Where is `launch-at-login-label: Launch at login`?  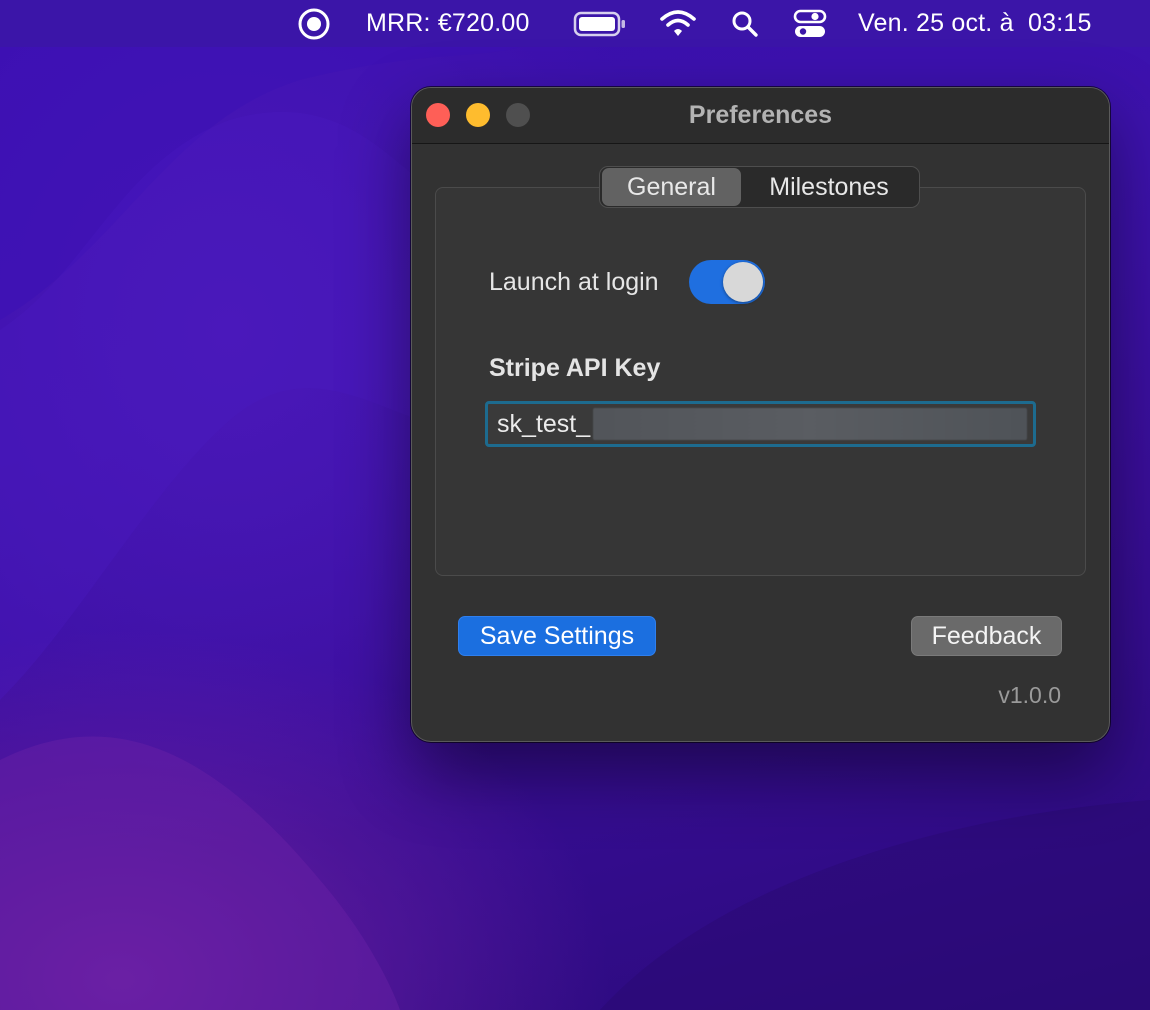 launch-at-login-label: Launch at login is located at coordinates (574, 282).